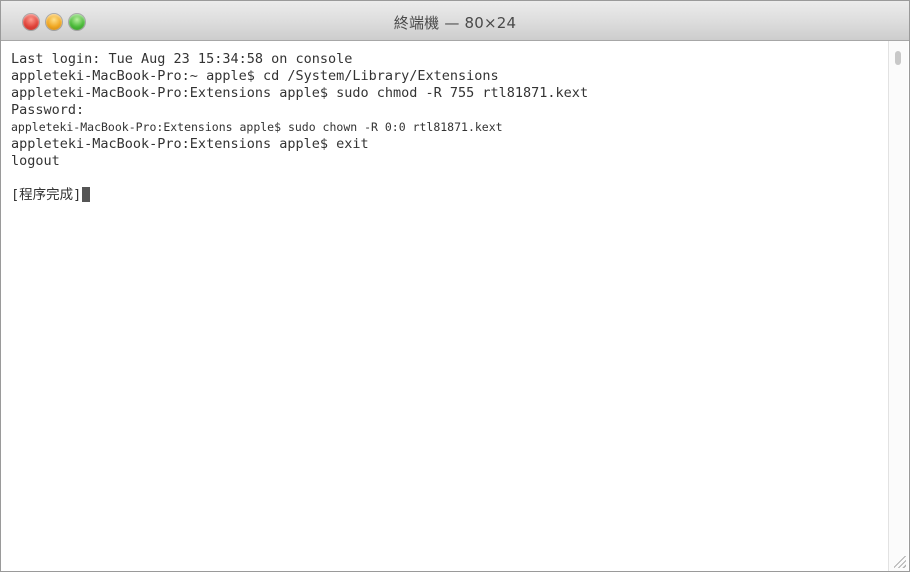  What do you see at coordinates (898, 58) in the screenshot?
I see `scrollbar-thumb` at bounding box center [898, 58].